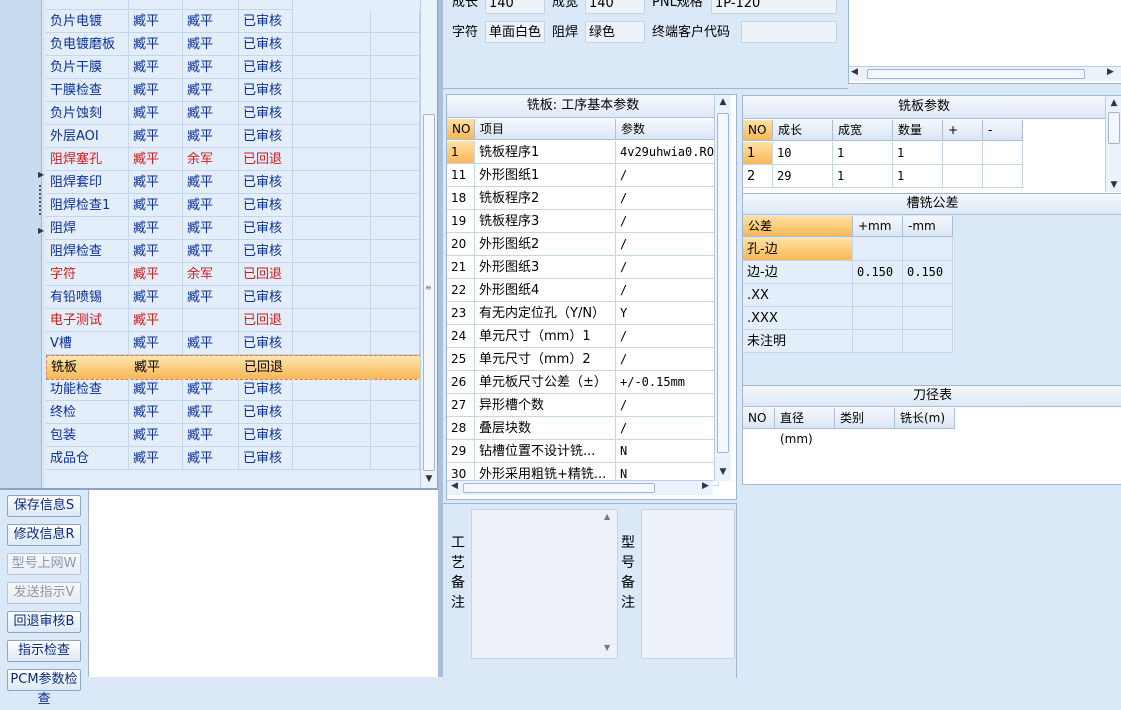  Describe the element at coordinates (583, 336) in the screenshot. I see `param-row: 24 单元尺寸（mm）1/` at that location.